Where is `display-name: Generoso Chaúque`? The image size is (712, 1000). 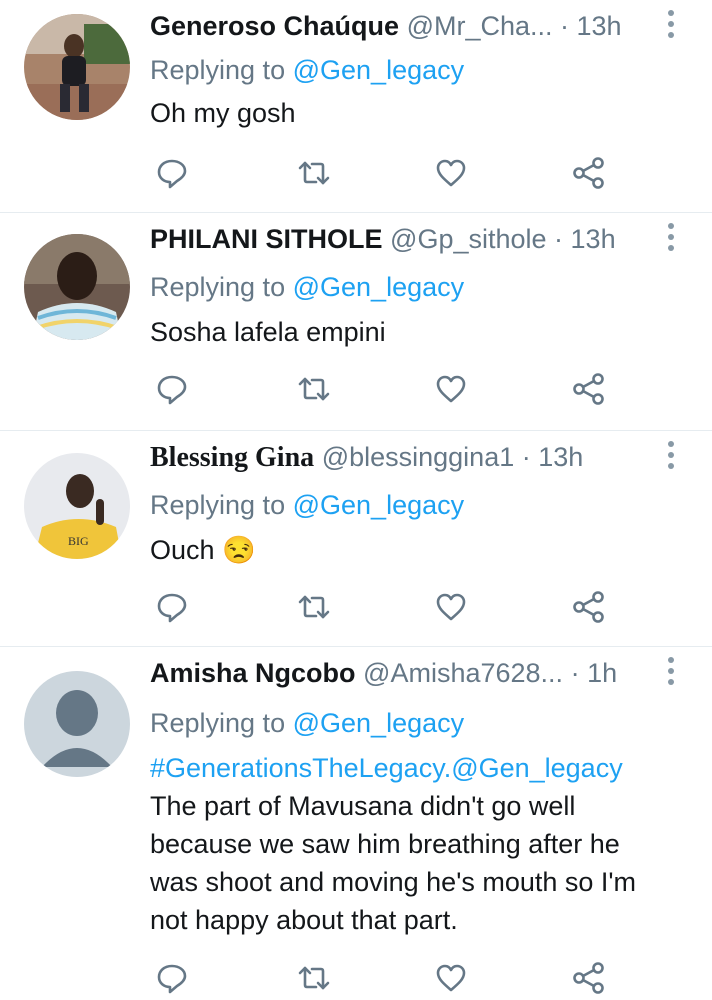
display-name: Generoso Chaúque is located at coordinates (274, 26).